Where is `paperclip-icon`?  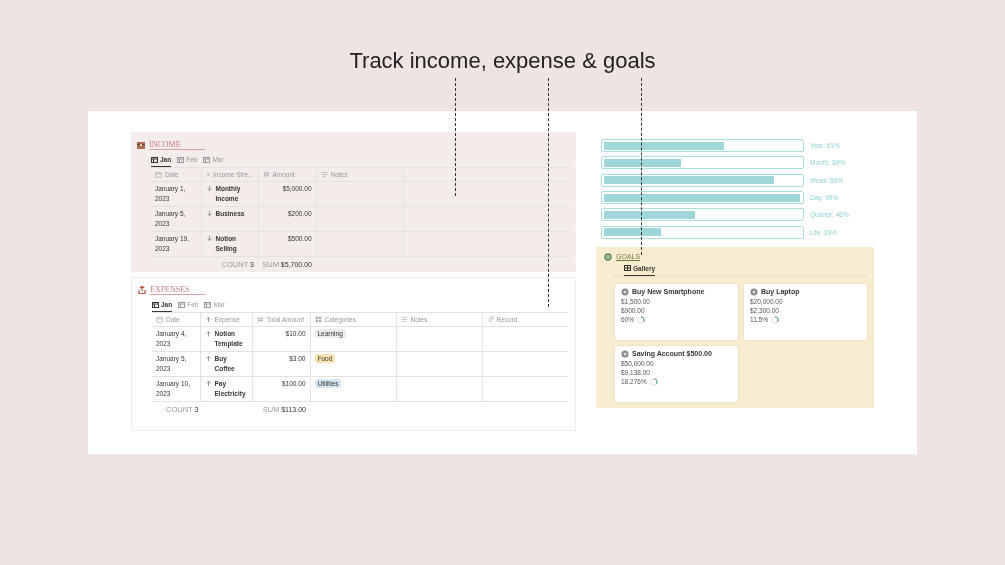 paperclip-icon is located at coordinates (490, 319).